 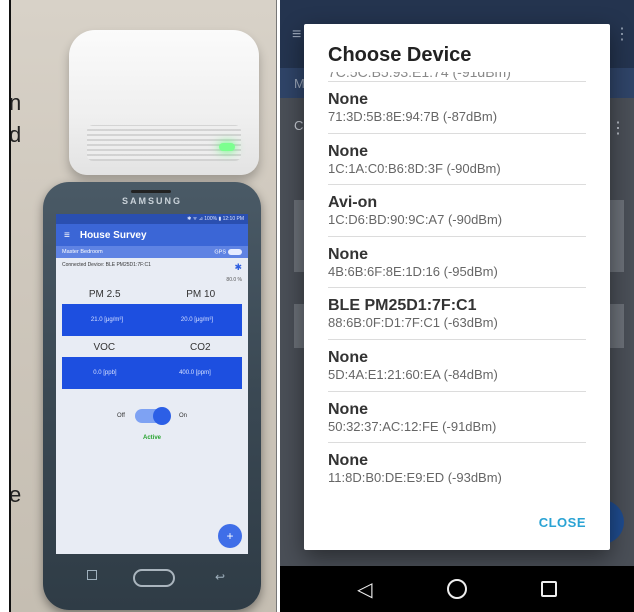 What do you see at coordinates (562, 522) in the screenshot?
I see `close-button: CLOSE` at bounding box center [562, 522].